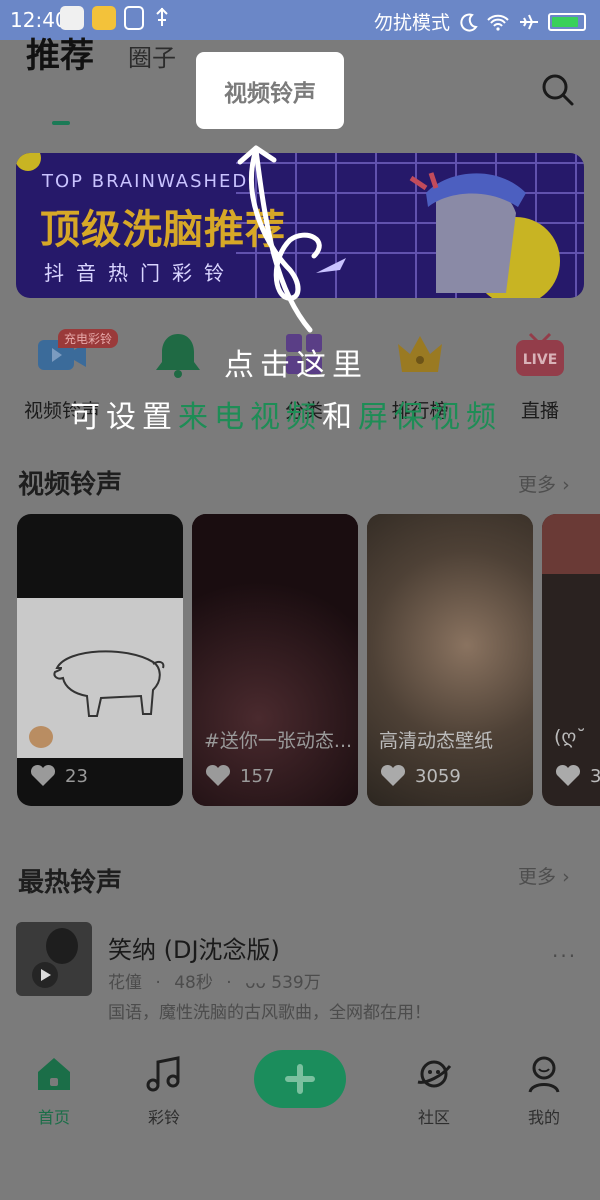 This screenshot has width=600, height=1200. What do you see at coordinates (420, 354) in the screenshot?
I see `crown-icon` at bounding box center [420, 354].